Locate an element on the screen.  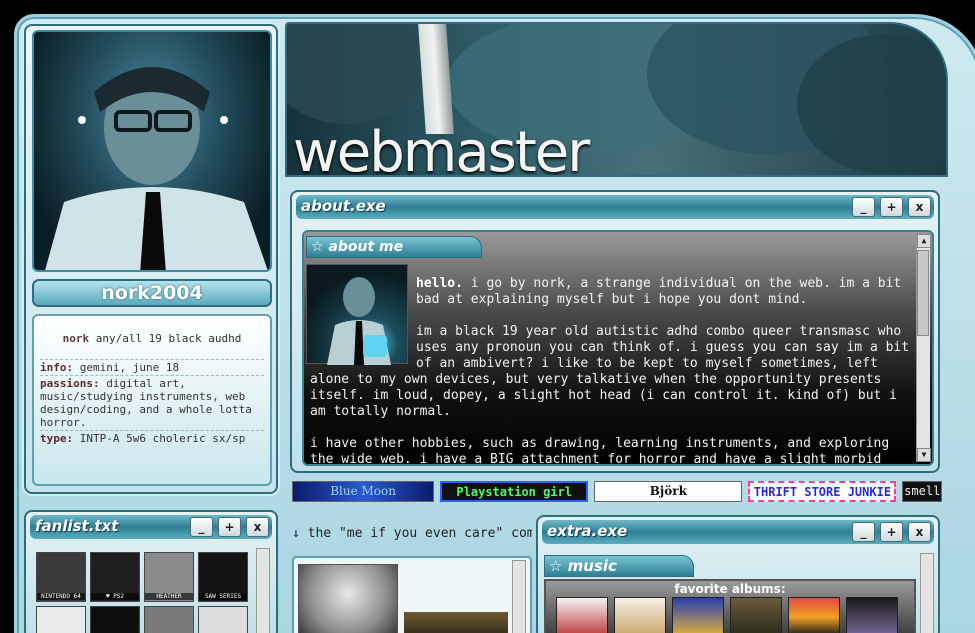
fanlist-grid: NINTENDO 64 ♥ PS2 HEATHER SAW SERIES is located at coordinates (143, 592).